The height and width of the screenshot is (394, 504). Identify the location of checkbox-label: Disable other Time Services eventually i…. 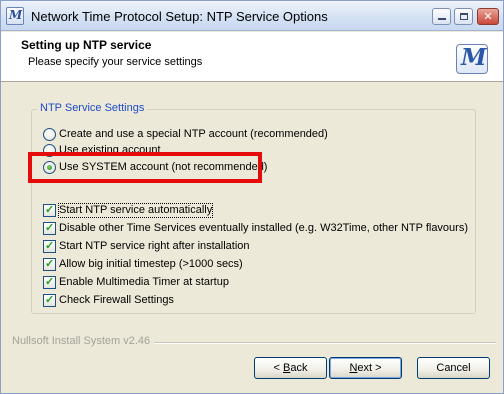
(263, 228).